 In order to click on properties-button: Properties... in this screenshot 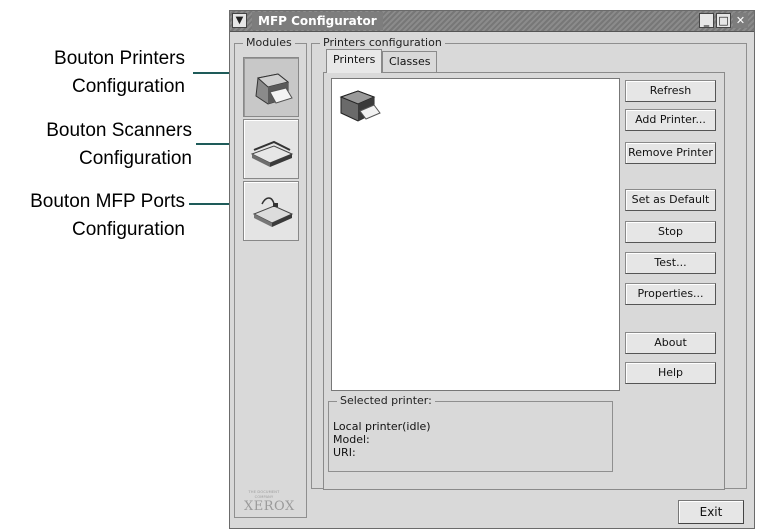, I will do `click(670, 294)`.